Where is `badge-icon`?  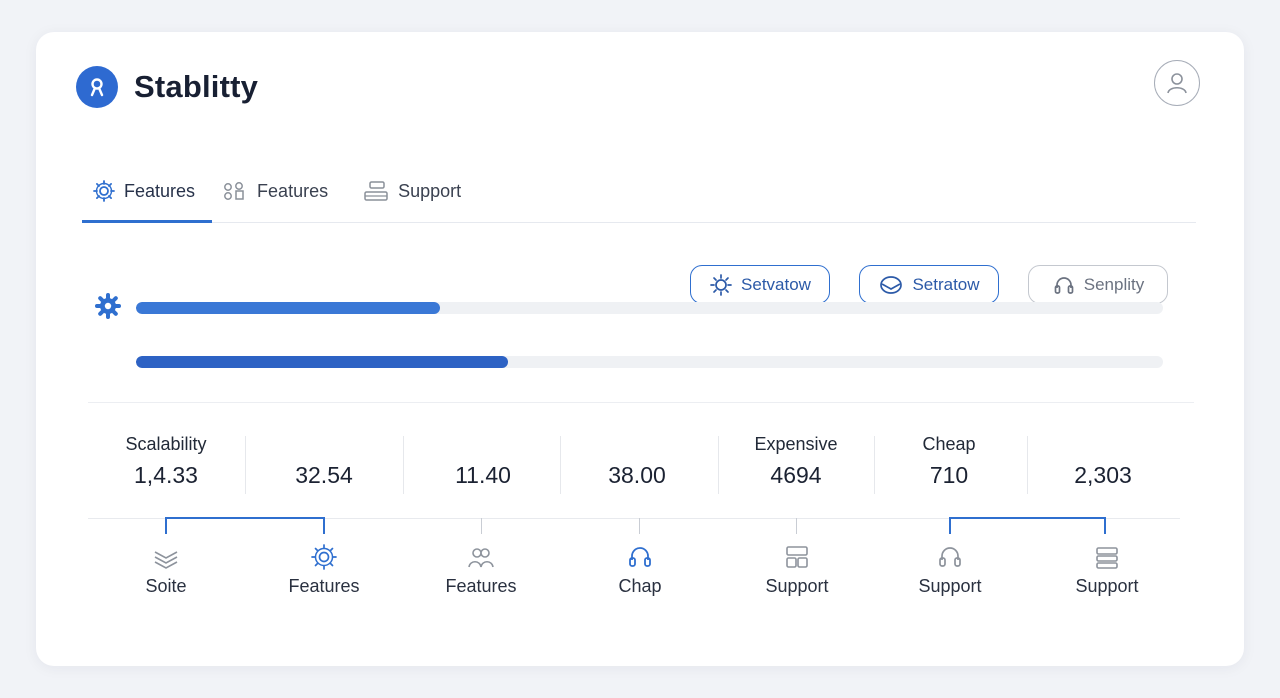
badge-icon is located at coordinates (891, 284).